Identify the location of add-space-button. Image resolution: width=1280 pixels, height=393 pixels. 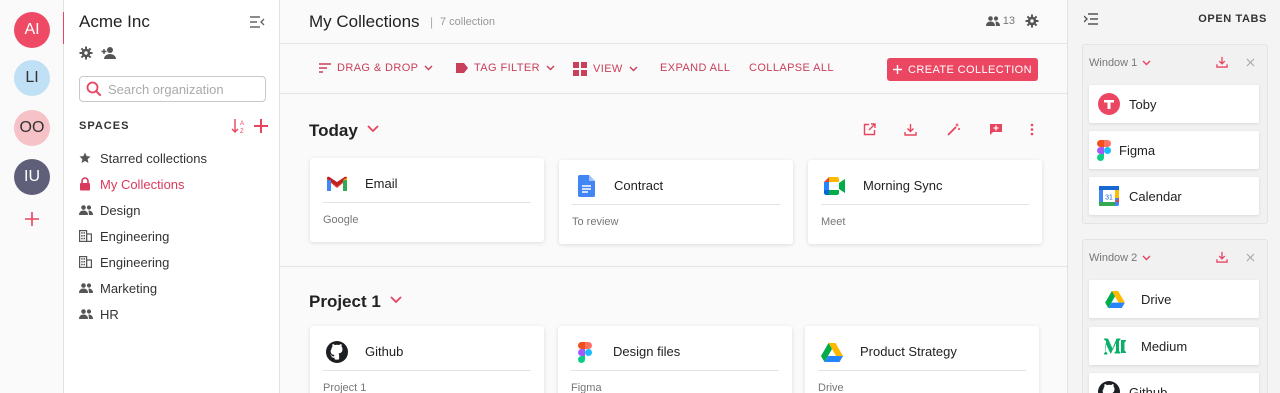
(261, 126).